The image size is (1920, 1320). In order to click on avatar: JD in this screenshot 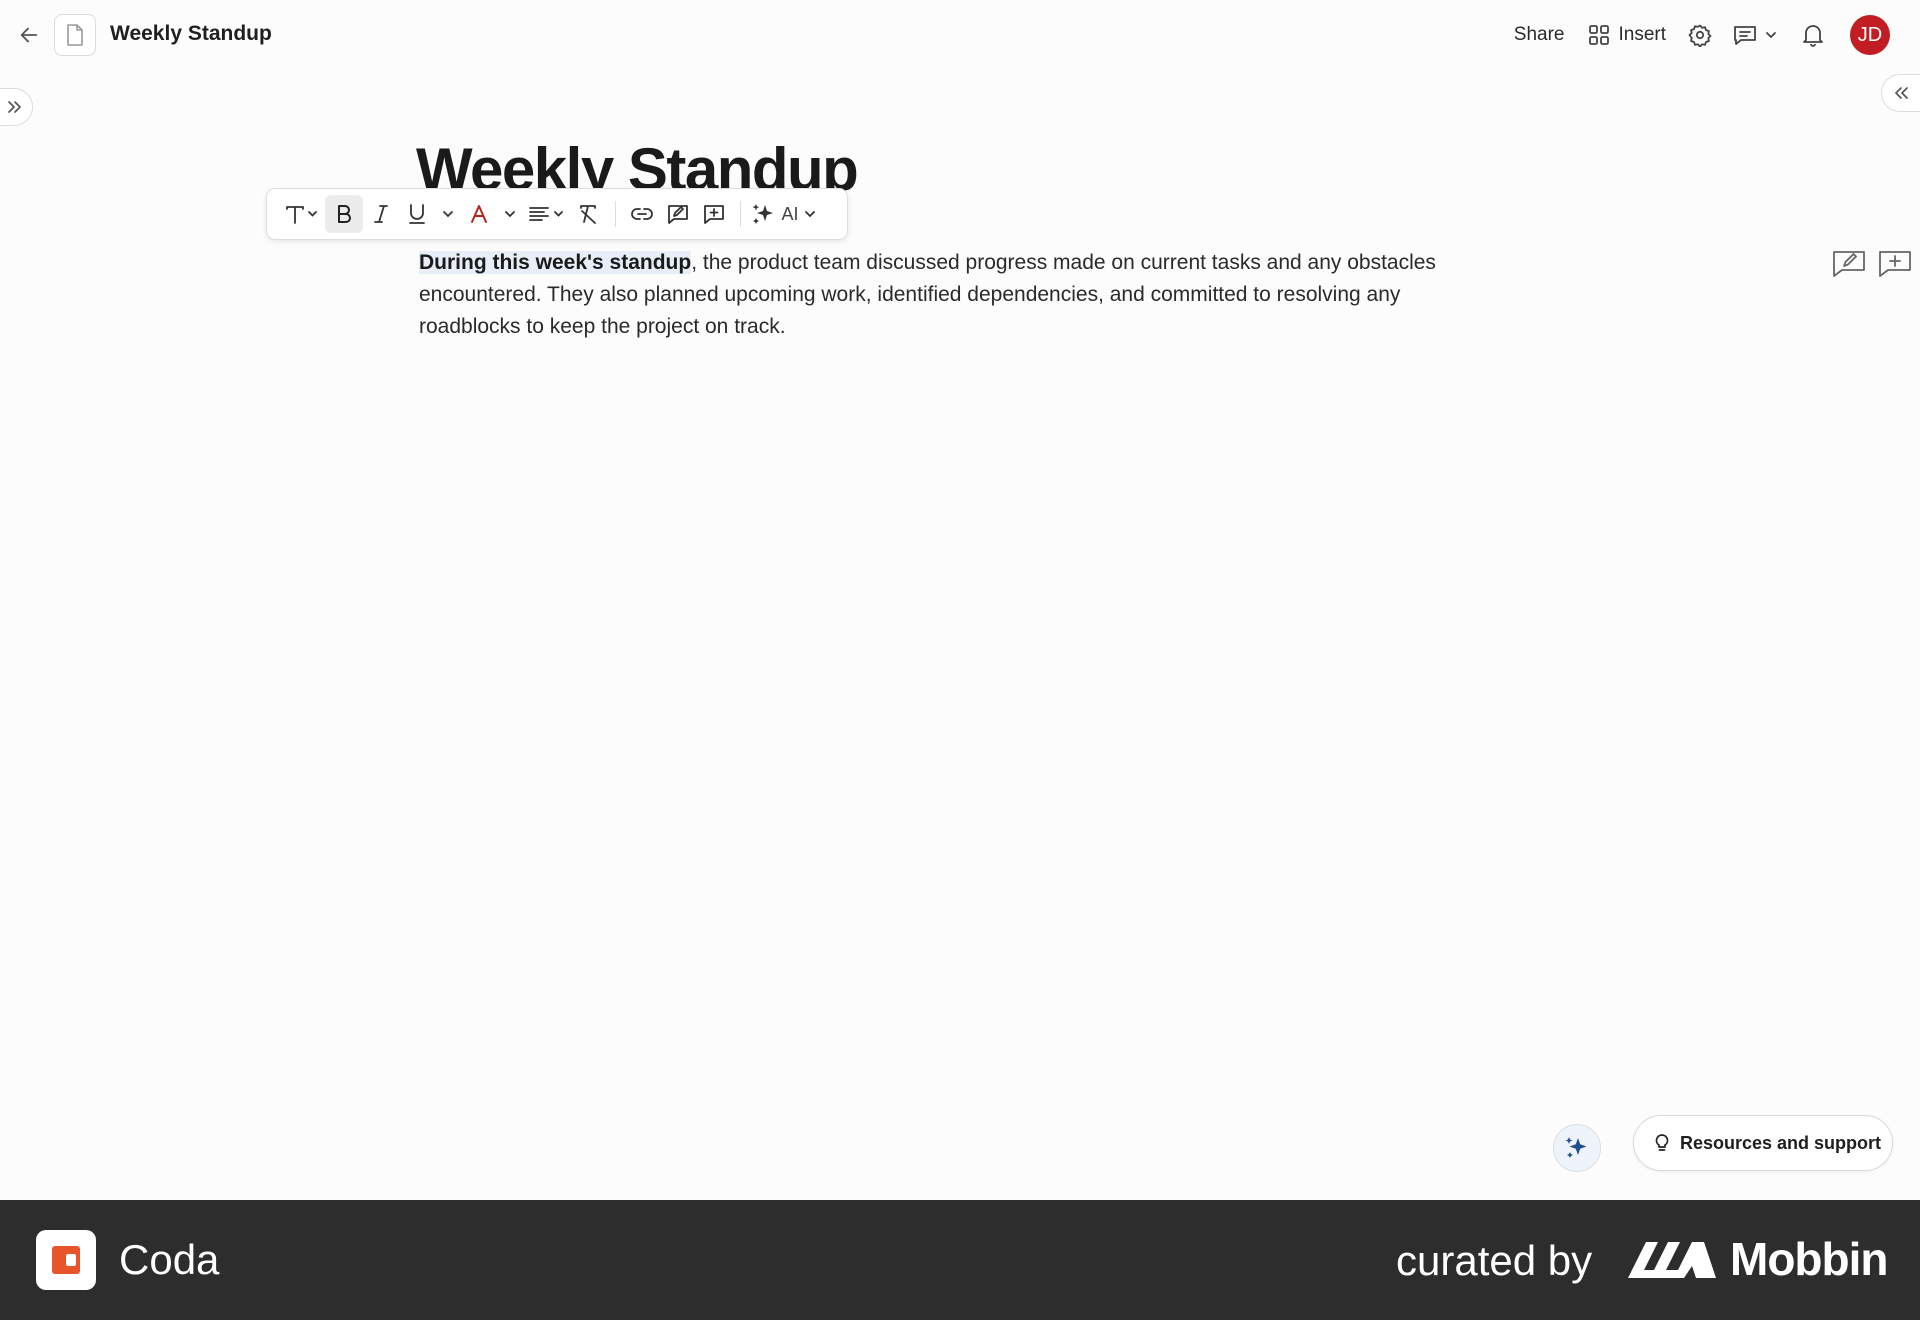, I will do `click(1870, 35)`.